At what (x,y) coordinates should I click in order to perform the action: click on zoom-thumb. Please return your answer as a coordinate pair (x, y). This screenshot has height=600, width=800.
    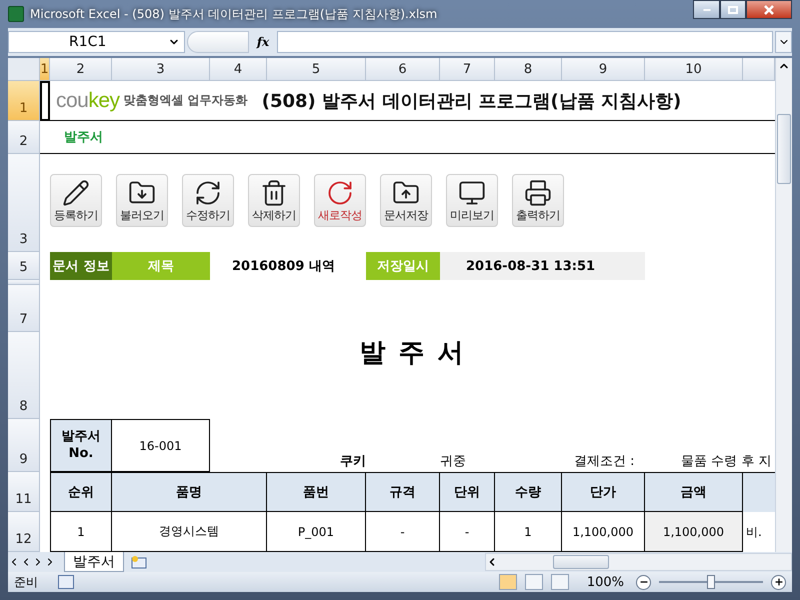
    Looking at the image, I should click on (711, 582).